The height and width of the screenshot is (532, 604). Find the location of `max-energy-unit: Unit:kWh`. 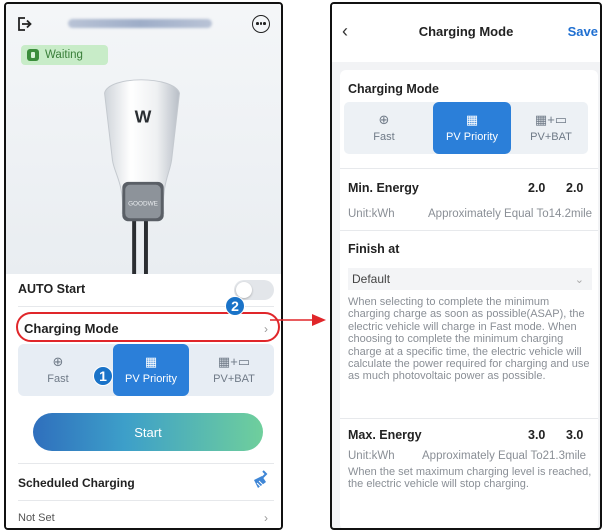

max-energy-unit: Unit:kWh is located at coordinates (371, 456).